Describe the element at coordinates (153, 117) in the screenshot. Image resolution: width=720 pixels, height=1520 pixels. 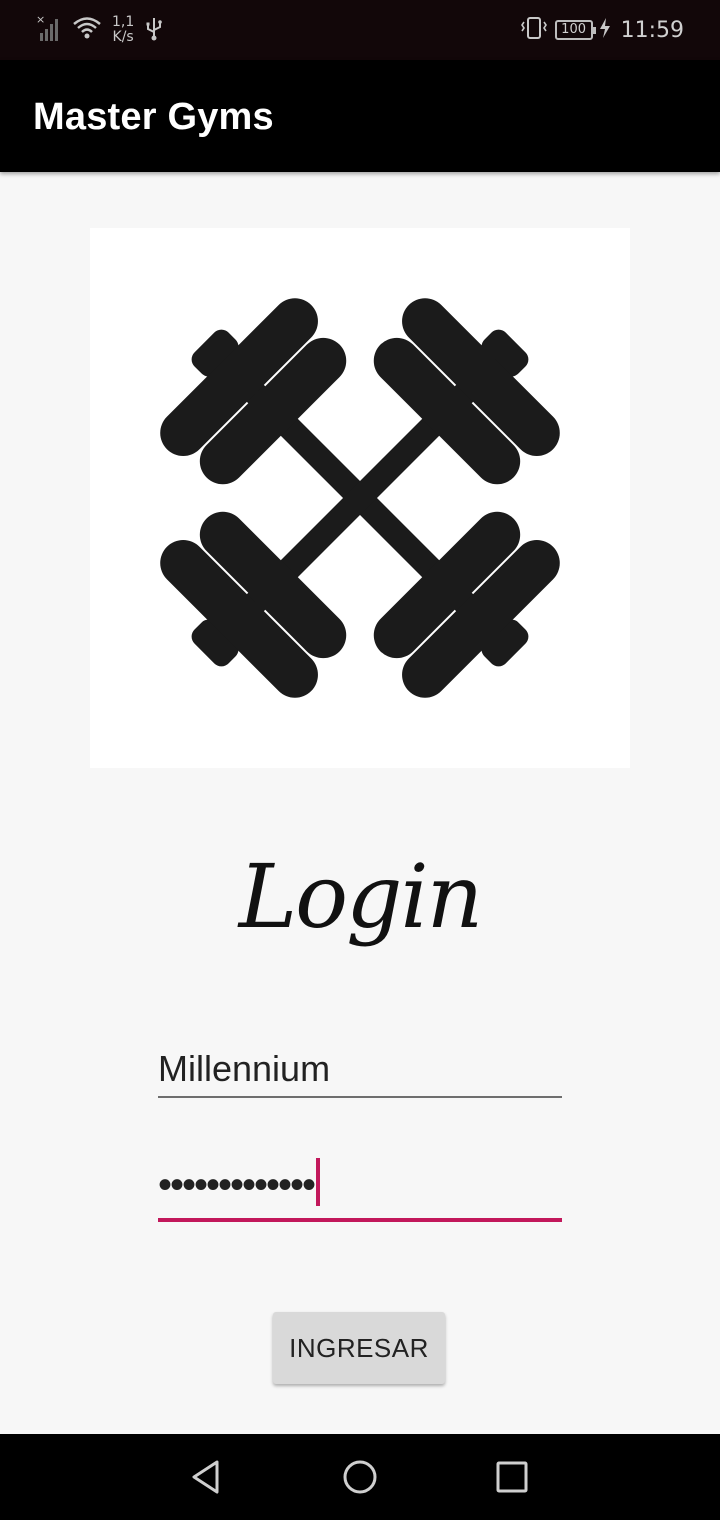
I see `app-title: Master Gyms` at that location.